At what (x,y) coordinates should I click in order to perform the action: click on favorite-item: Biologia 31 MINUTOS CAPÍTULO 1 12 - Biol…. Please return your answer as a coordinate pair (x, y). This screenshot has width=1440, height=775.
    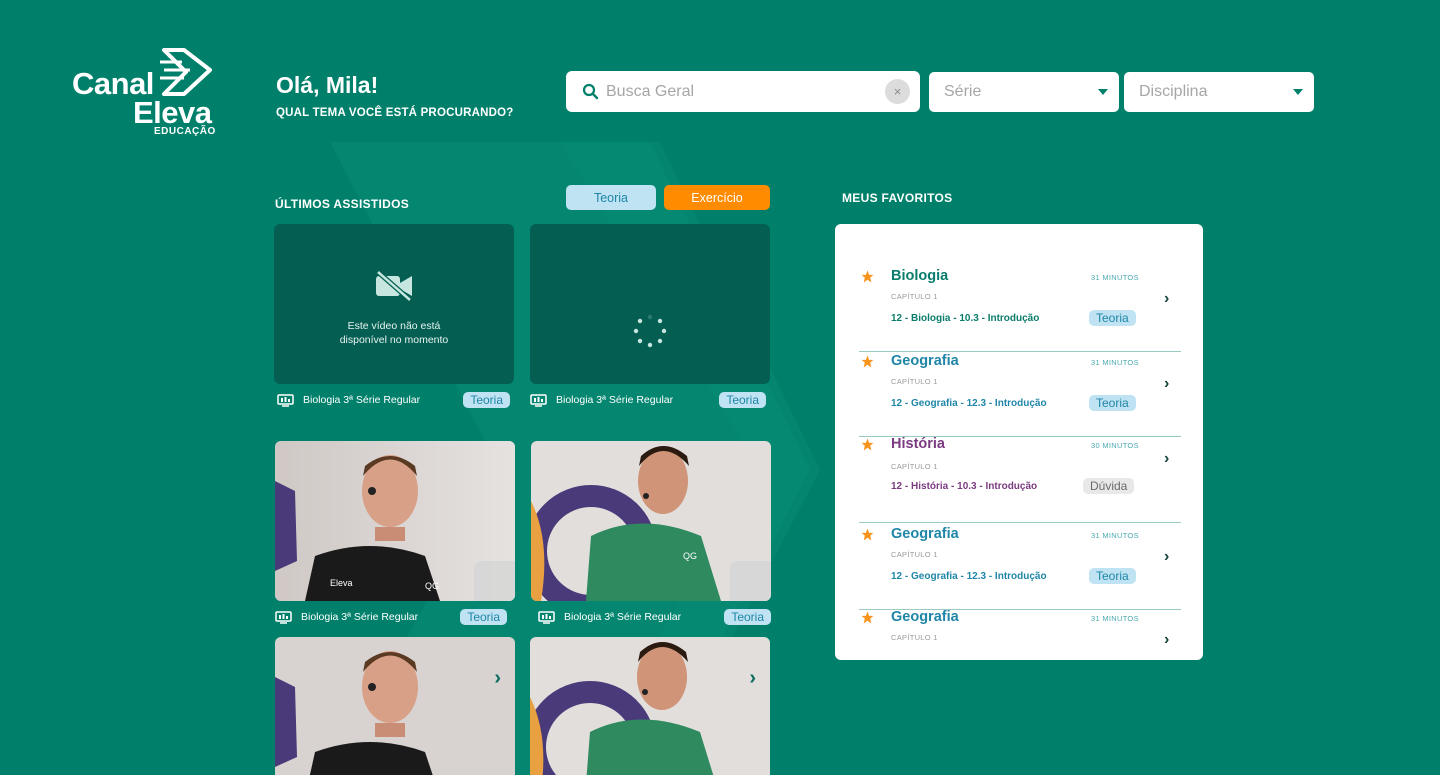
    Looking at the image, I should click on (1020, 310).